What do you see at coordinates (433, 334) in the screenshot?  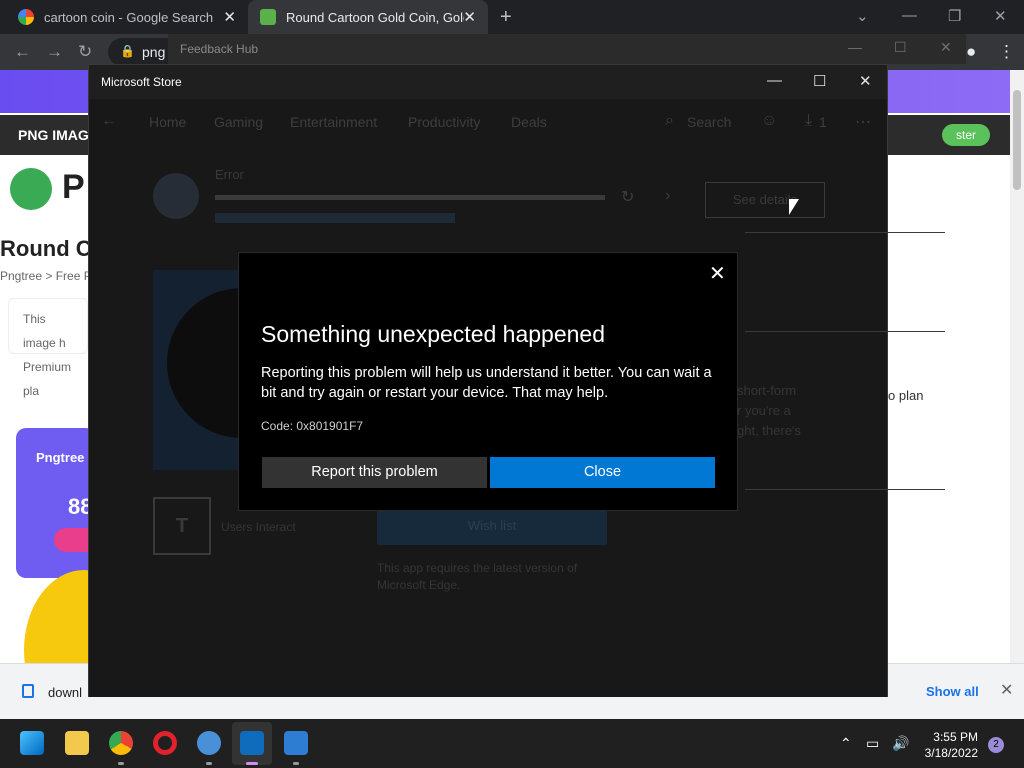 I see `dialog-title: Something unexpected happened` at bounding box center [433, 334].